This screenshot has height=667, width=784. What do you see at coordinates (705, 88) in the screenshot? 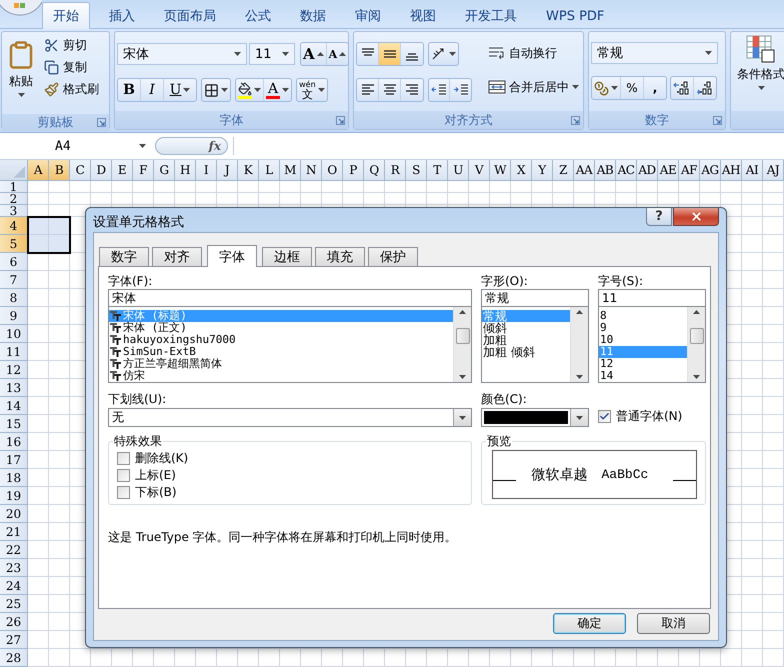
I see `decrease-decimal-icon` at bounding box center [705, 88].